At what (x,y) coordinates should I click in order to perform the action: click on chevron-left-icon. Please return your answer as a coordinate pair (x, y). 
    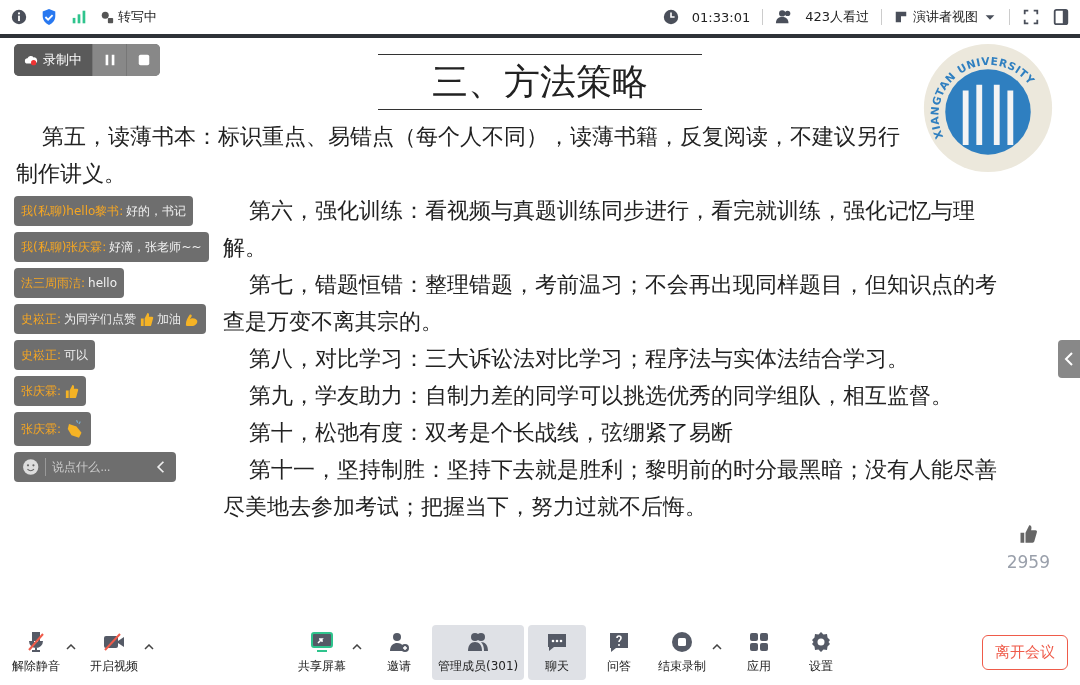
    Looking at the image, I should click on (1069, 359).